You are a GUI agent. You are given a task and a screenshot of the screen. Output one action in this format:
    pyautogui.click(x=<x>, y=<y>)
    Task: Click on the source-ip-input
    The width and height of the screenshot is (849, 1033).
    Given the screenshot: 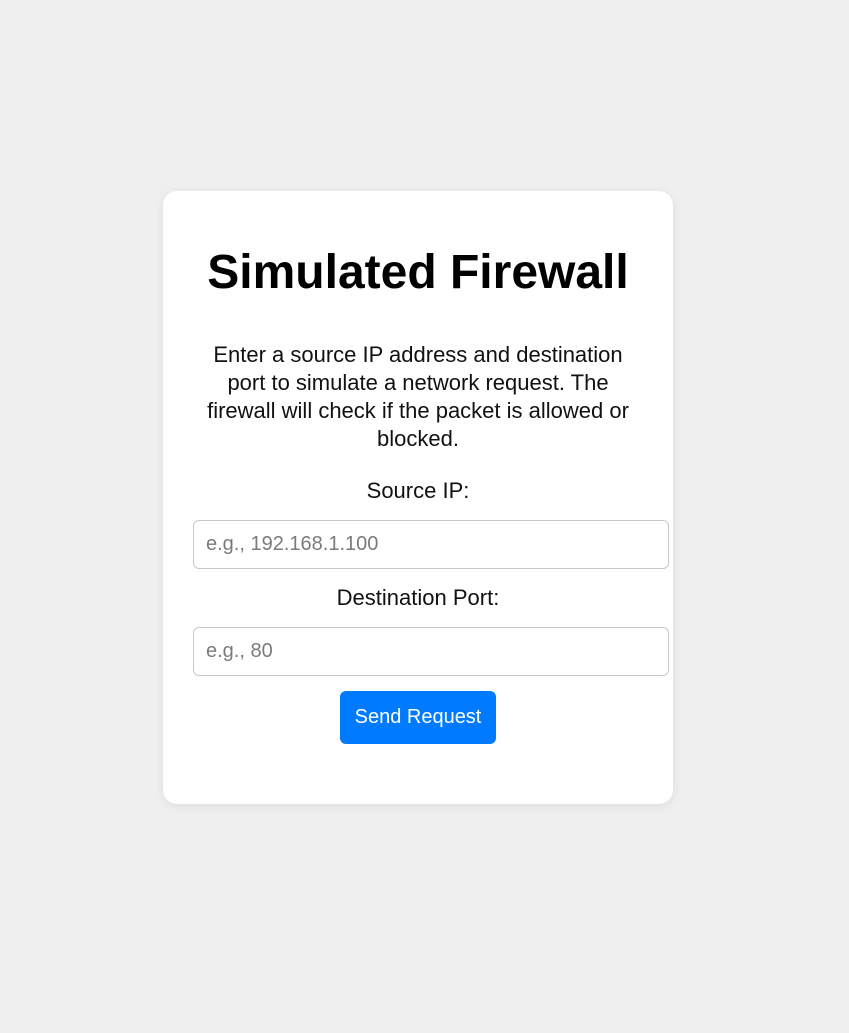 What is the action you would take?
    pyautogui.click(x=431, y=544)
    